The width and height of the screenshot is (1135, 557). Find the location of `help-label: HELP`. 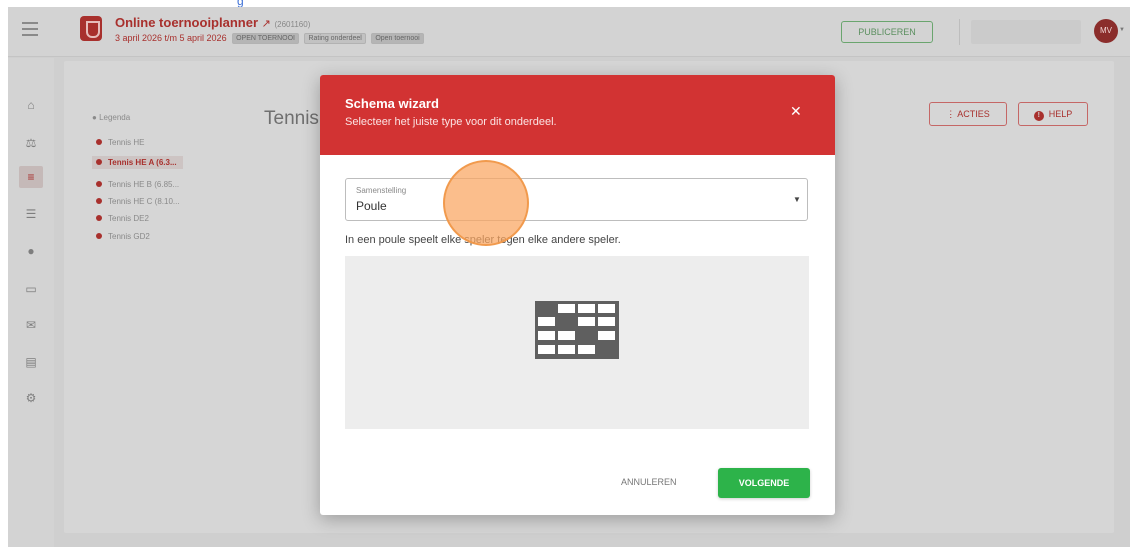

help-label: HELP is located at coordinates (1060, 114).